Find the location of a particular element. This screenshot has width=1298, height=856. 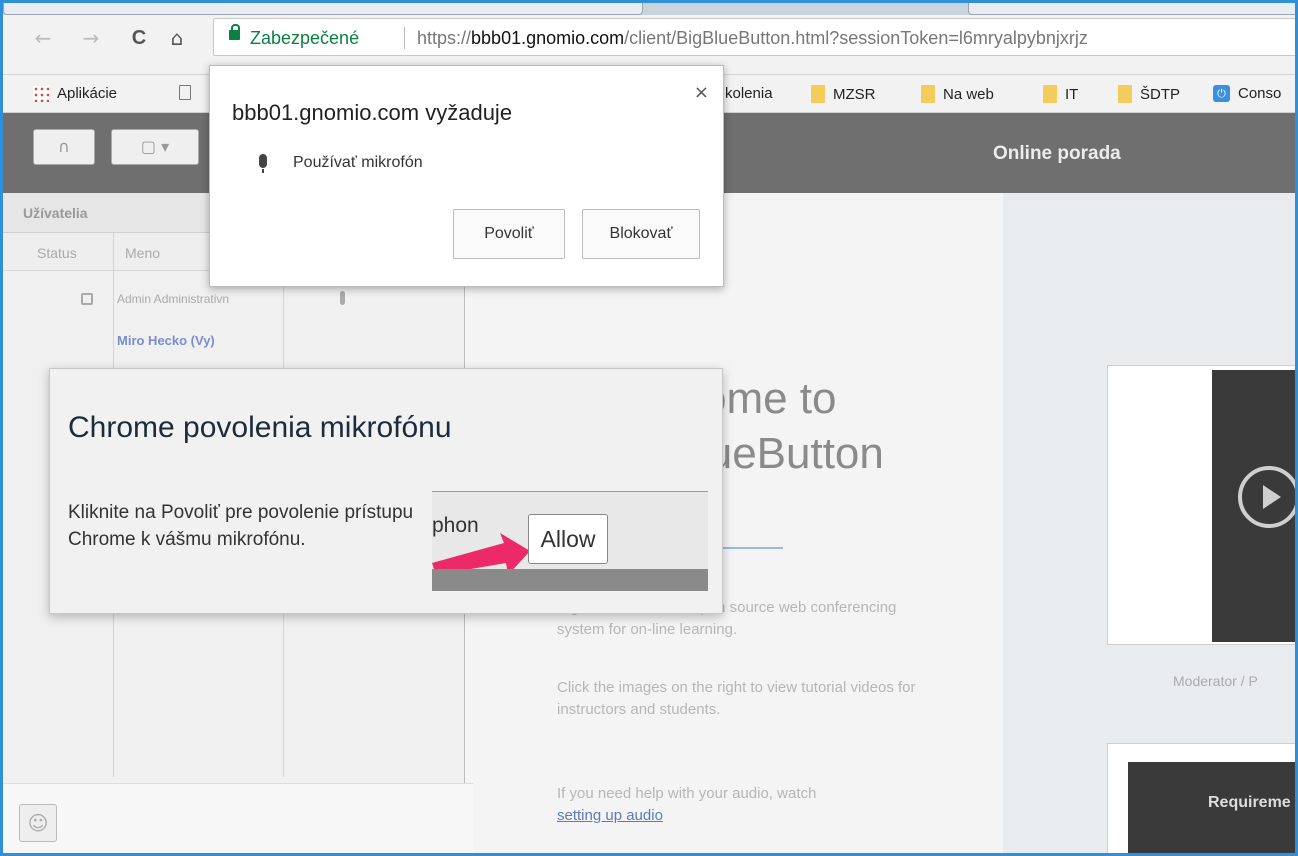

reload-icon: C is located at coordinates (139, 38).